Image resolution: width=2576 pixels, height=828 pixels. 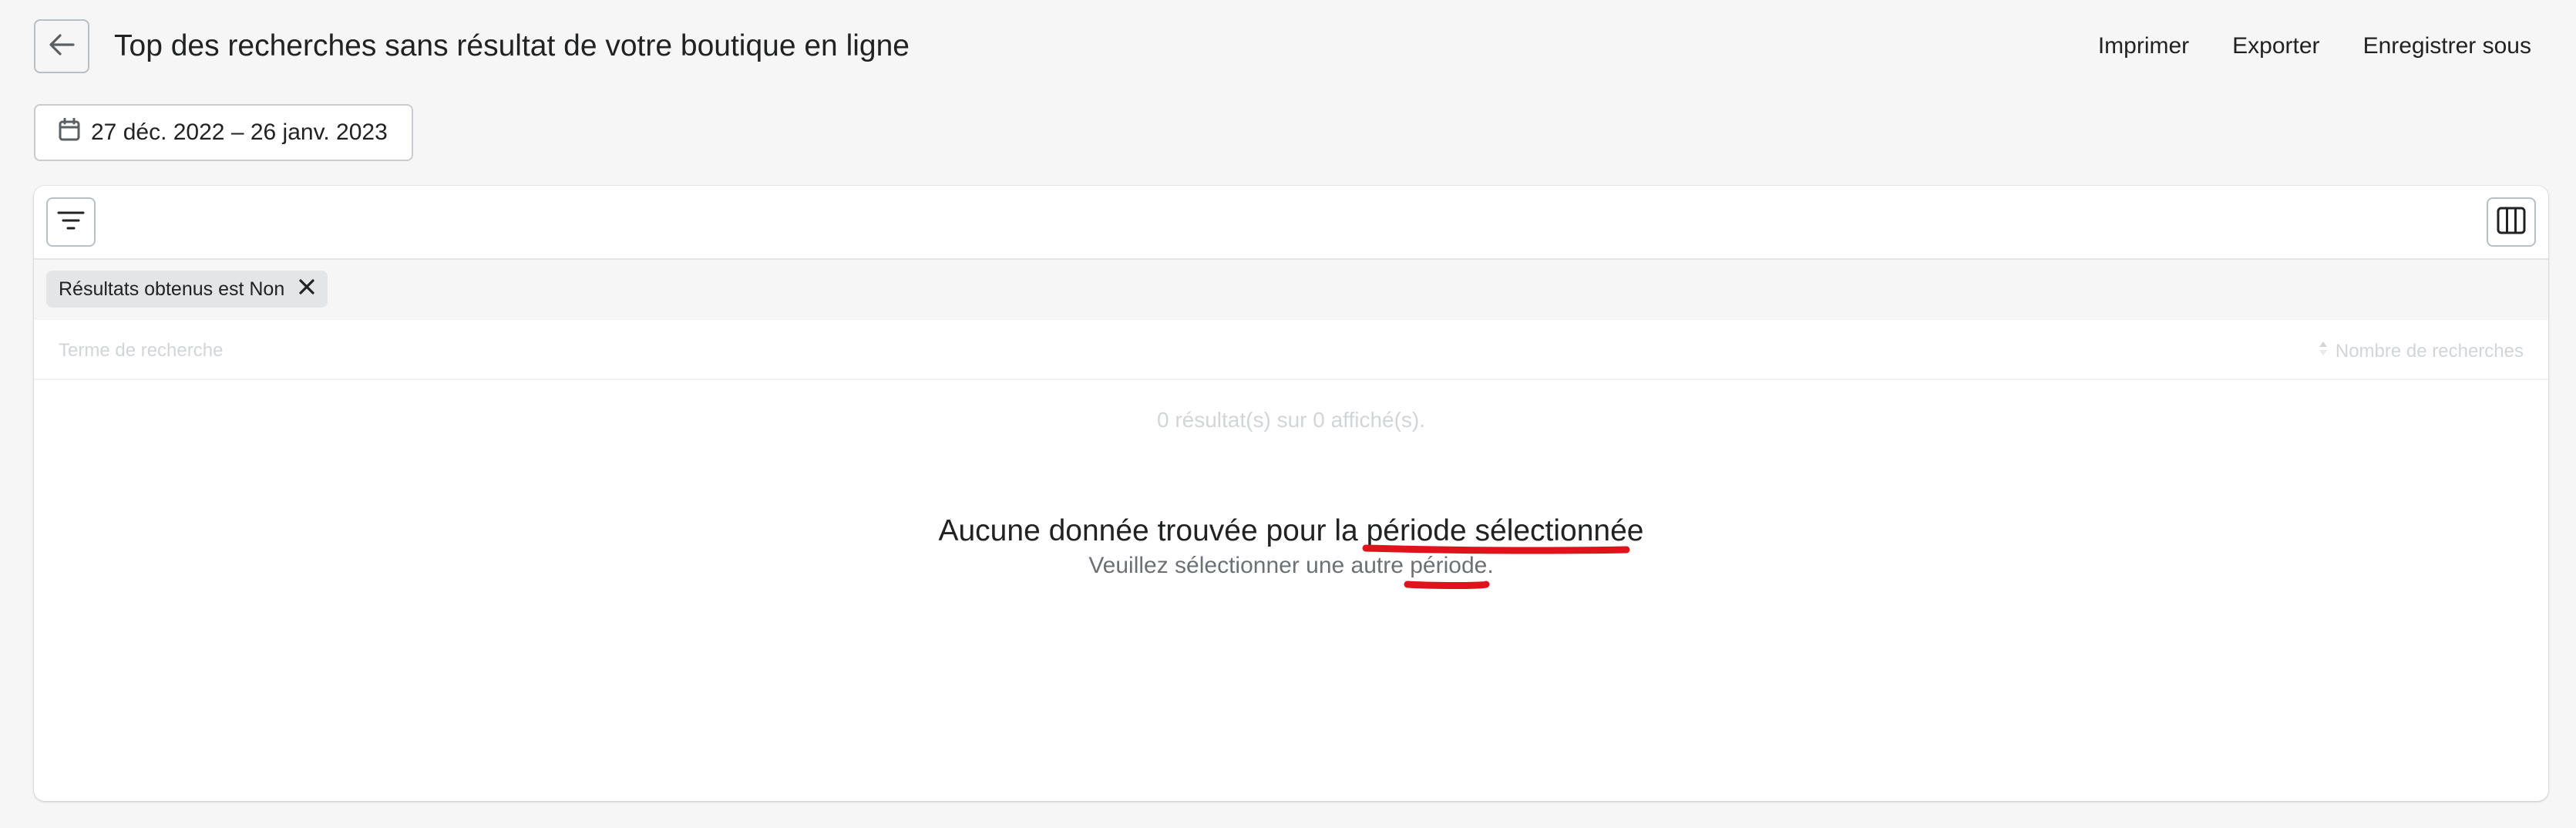 I want to click on close-icon, so click(x=306, y=289).